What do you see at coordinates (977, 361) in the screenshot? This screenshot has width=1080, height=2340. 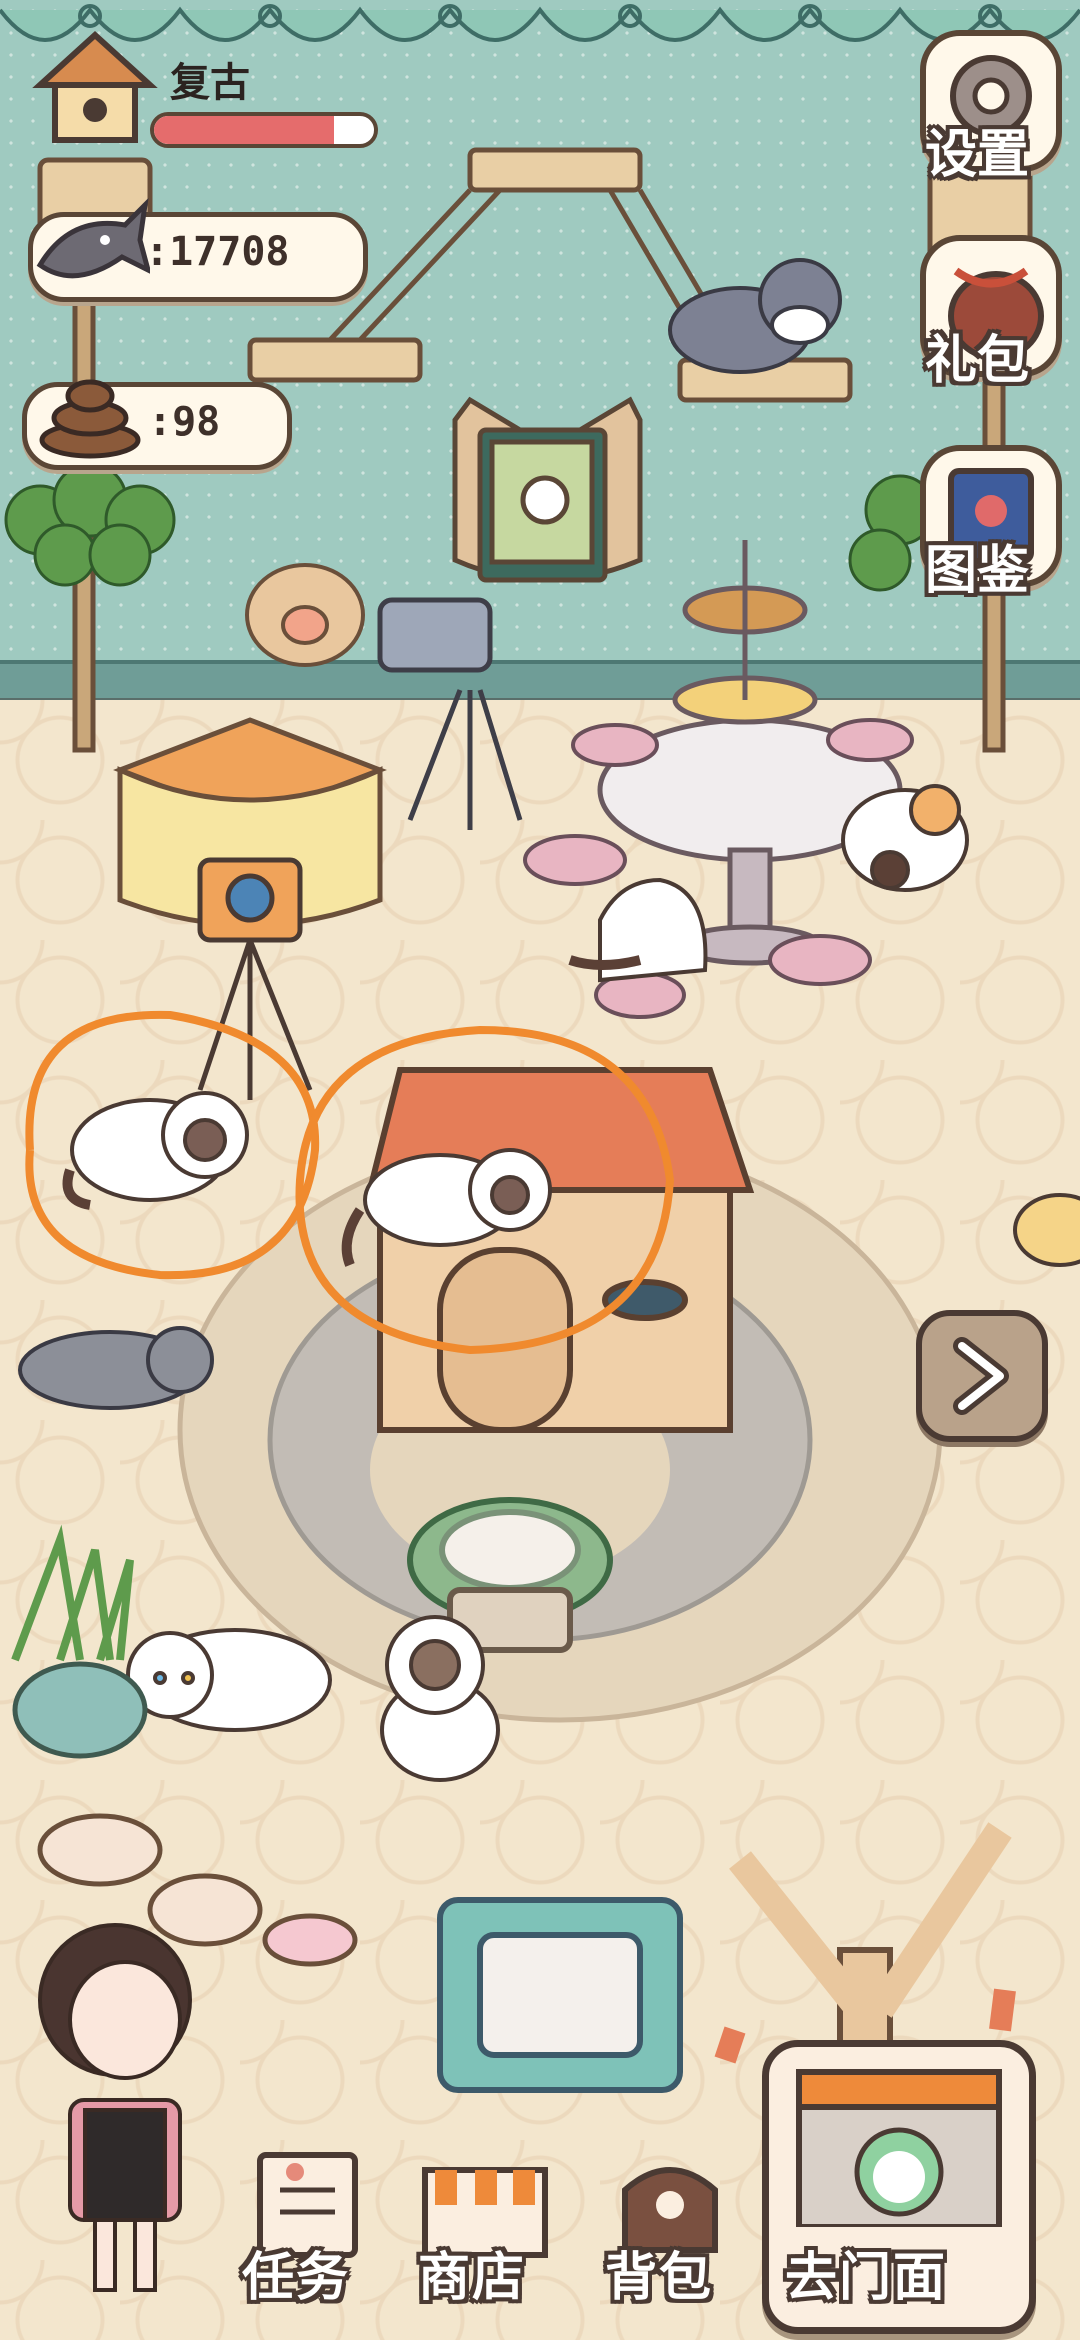 I see `gift-pack-label: 礼包` at bounding box center [977, 361].